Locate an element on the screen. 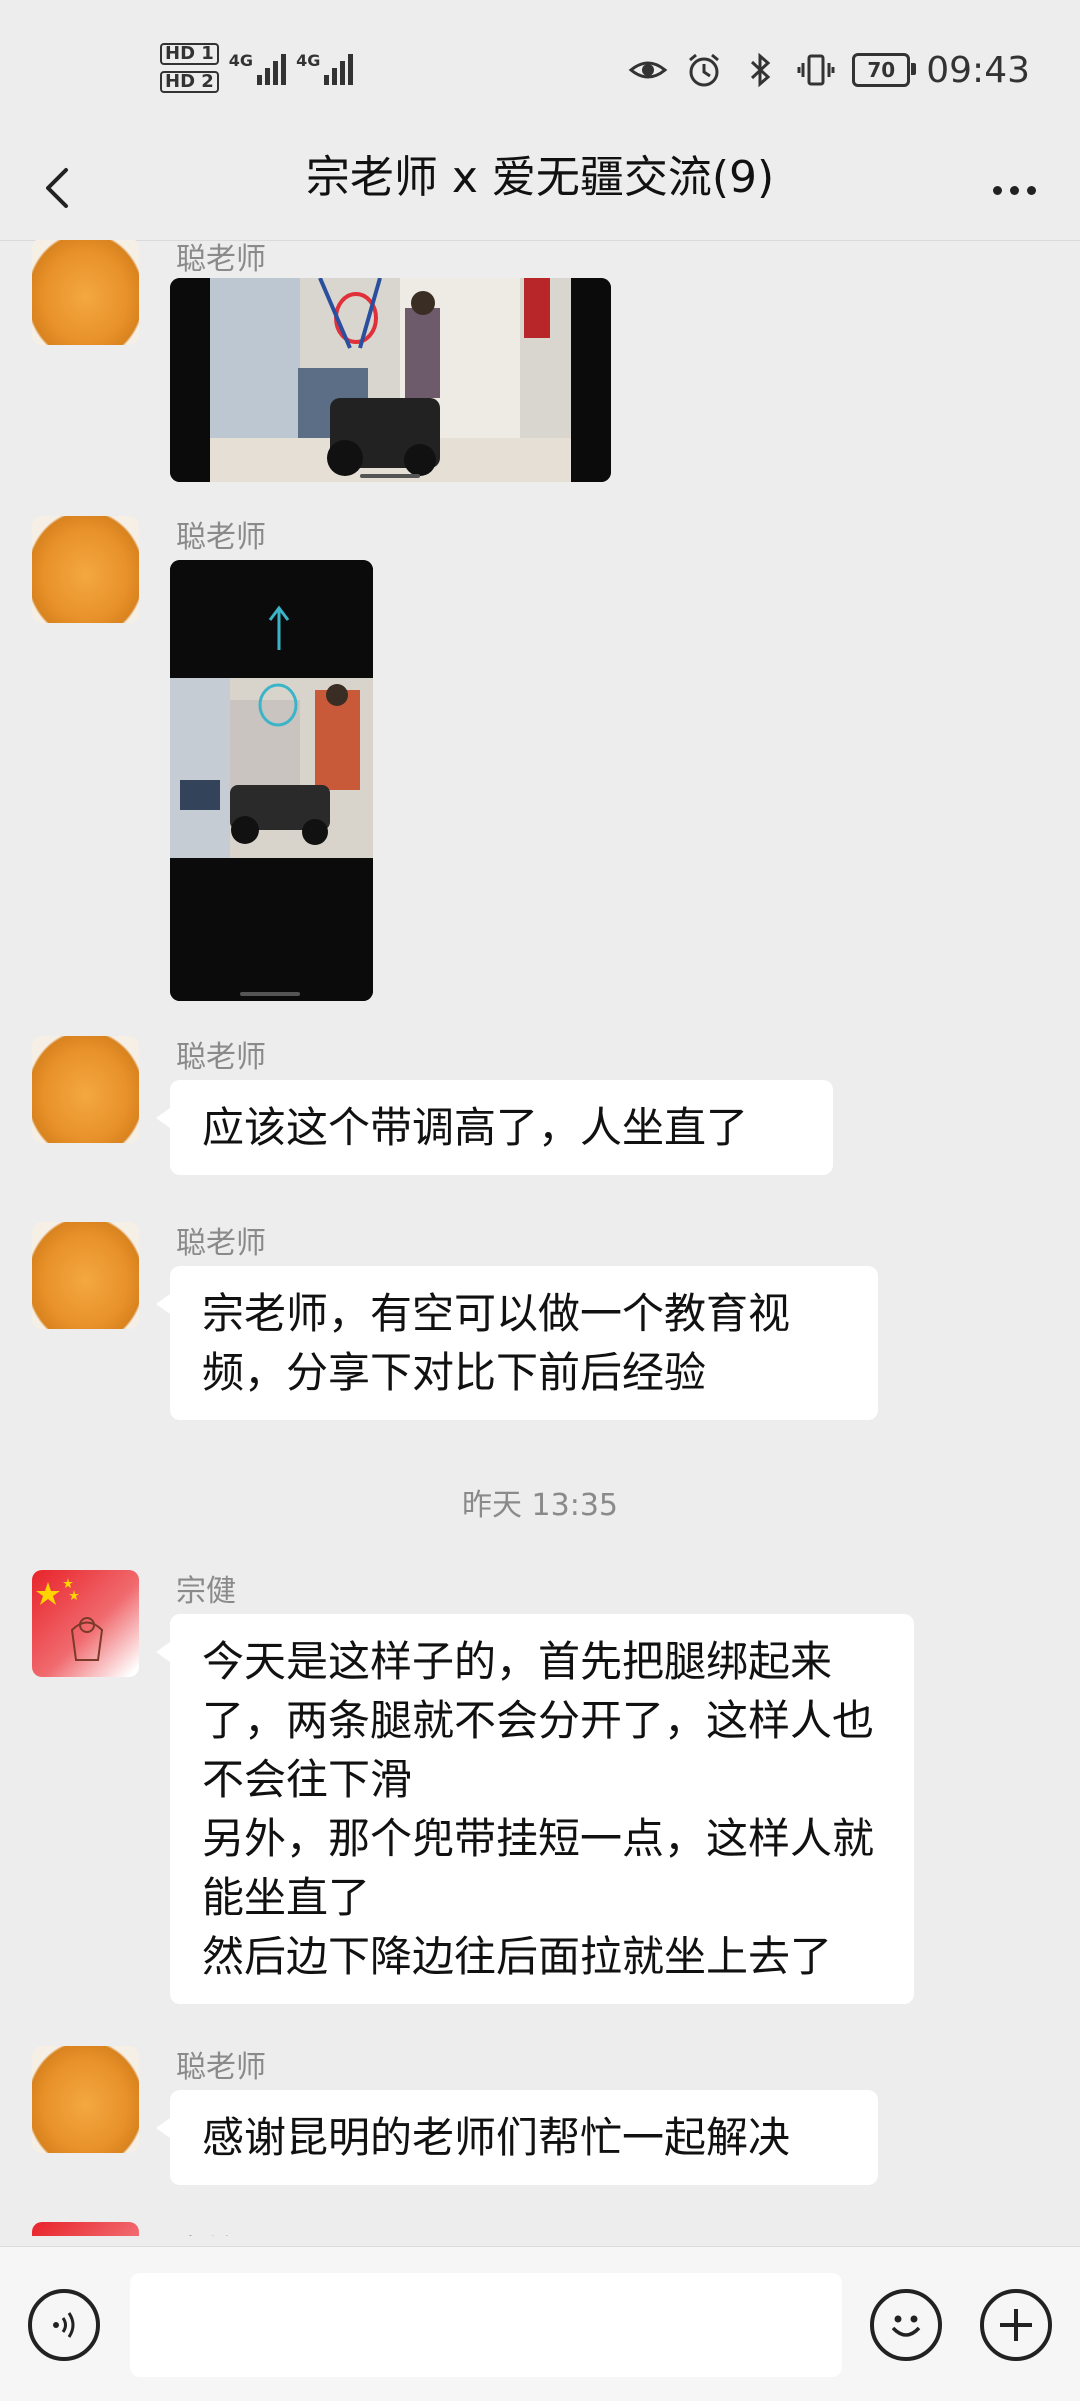  chat-header: 宗老师 x 爱无疆交流(9) is located at coordinates (540, 188).